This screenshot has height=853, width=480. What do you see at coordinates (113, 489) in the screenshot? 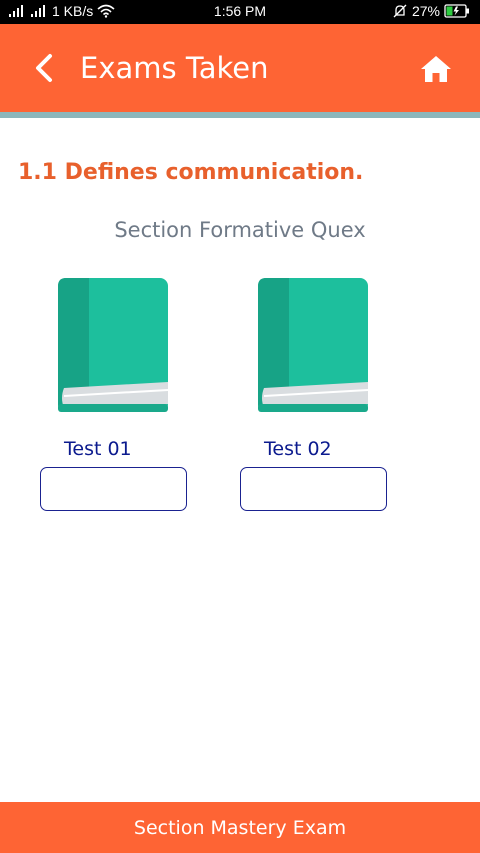
I see `test-01-score-field` at bounding box center [113, 489].